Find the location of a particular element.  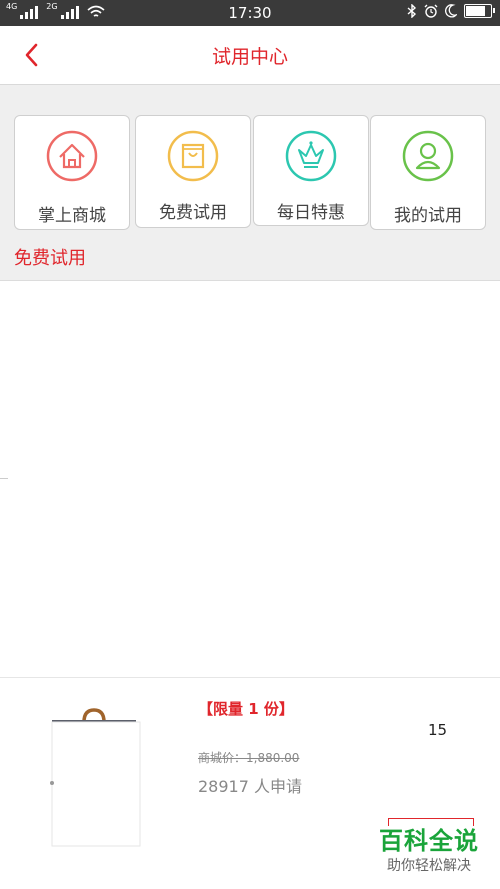

watermark: 百科全说 助你轻松解决 is located at coordinates (429, 853).